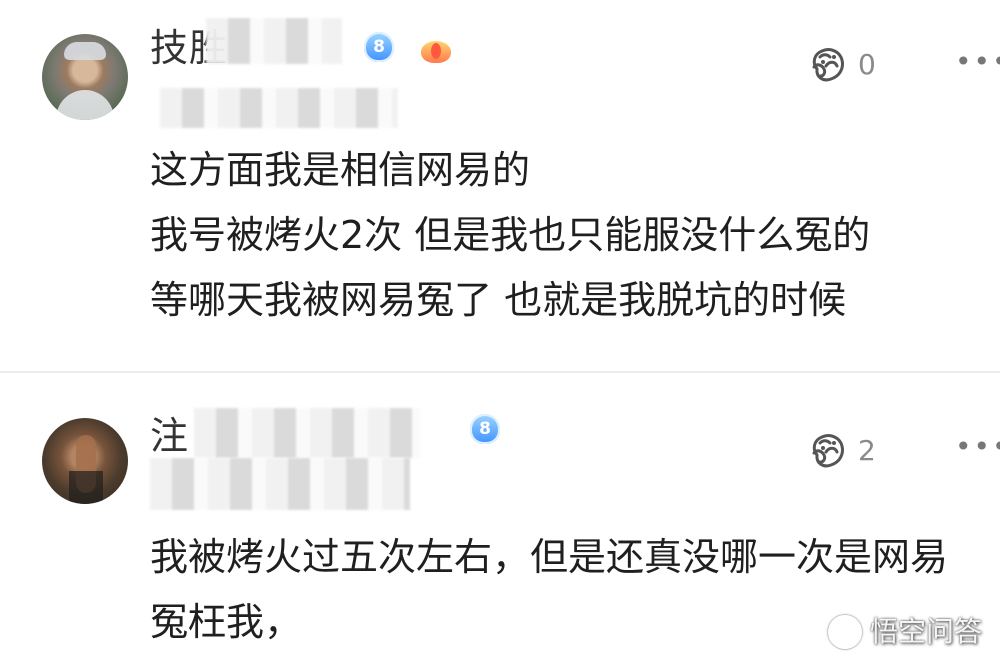 This screenshot has height=662, width=1000. I want to click on like-count: 0, so click(867, 64).